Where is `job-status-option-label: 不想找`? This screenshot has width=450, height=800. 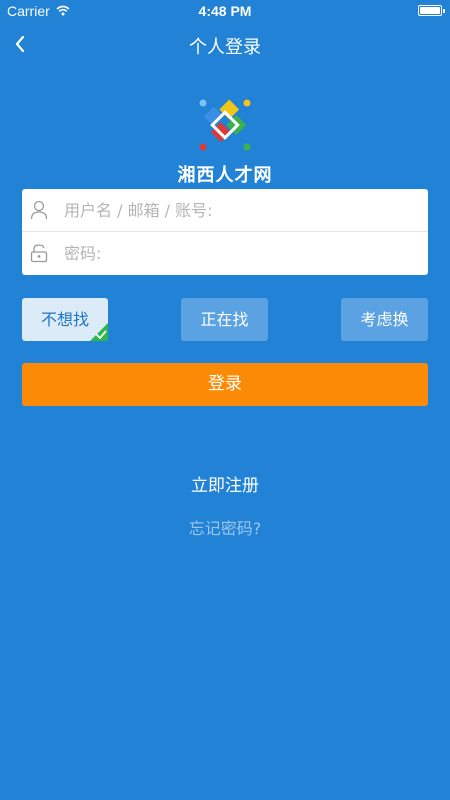
job-status-option-label: 不想找 is located at coordinates (64, 319).